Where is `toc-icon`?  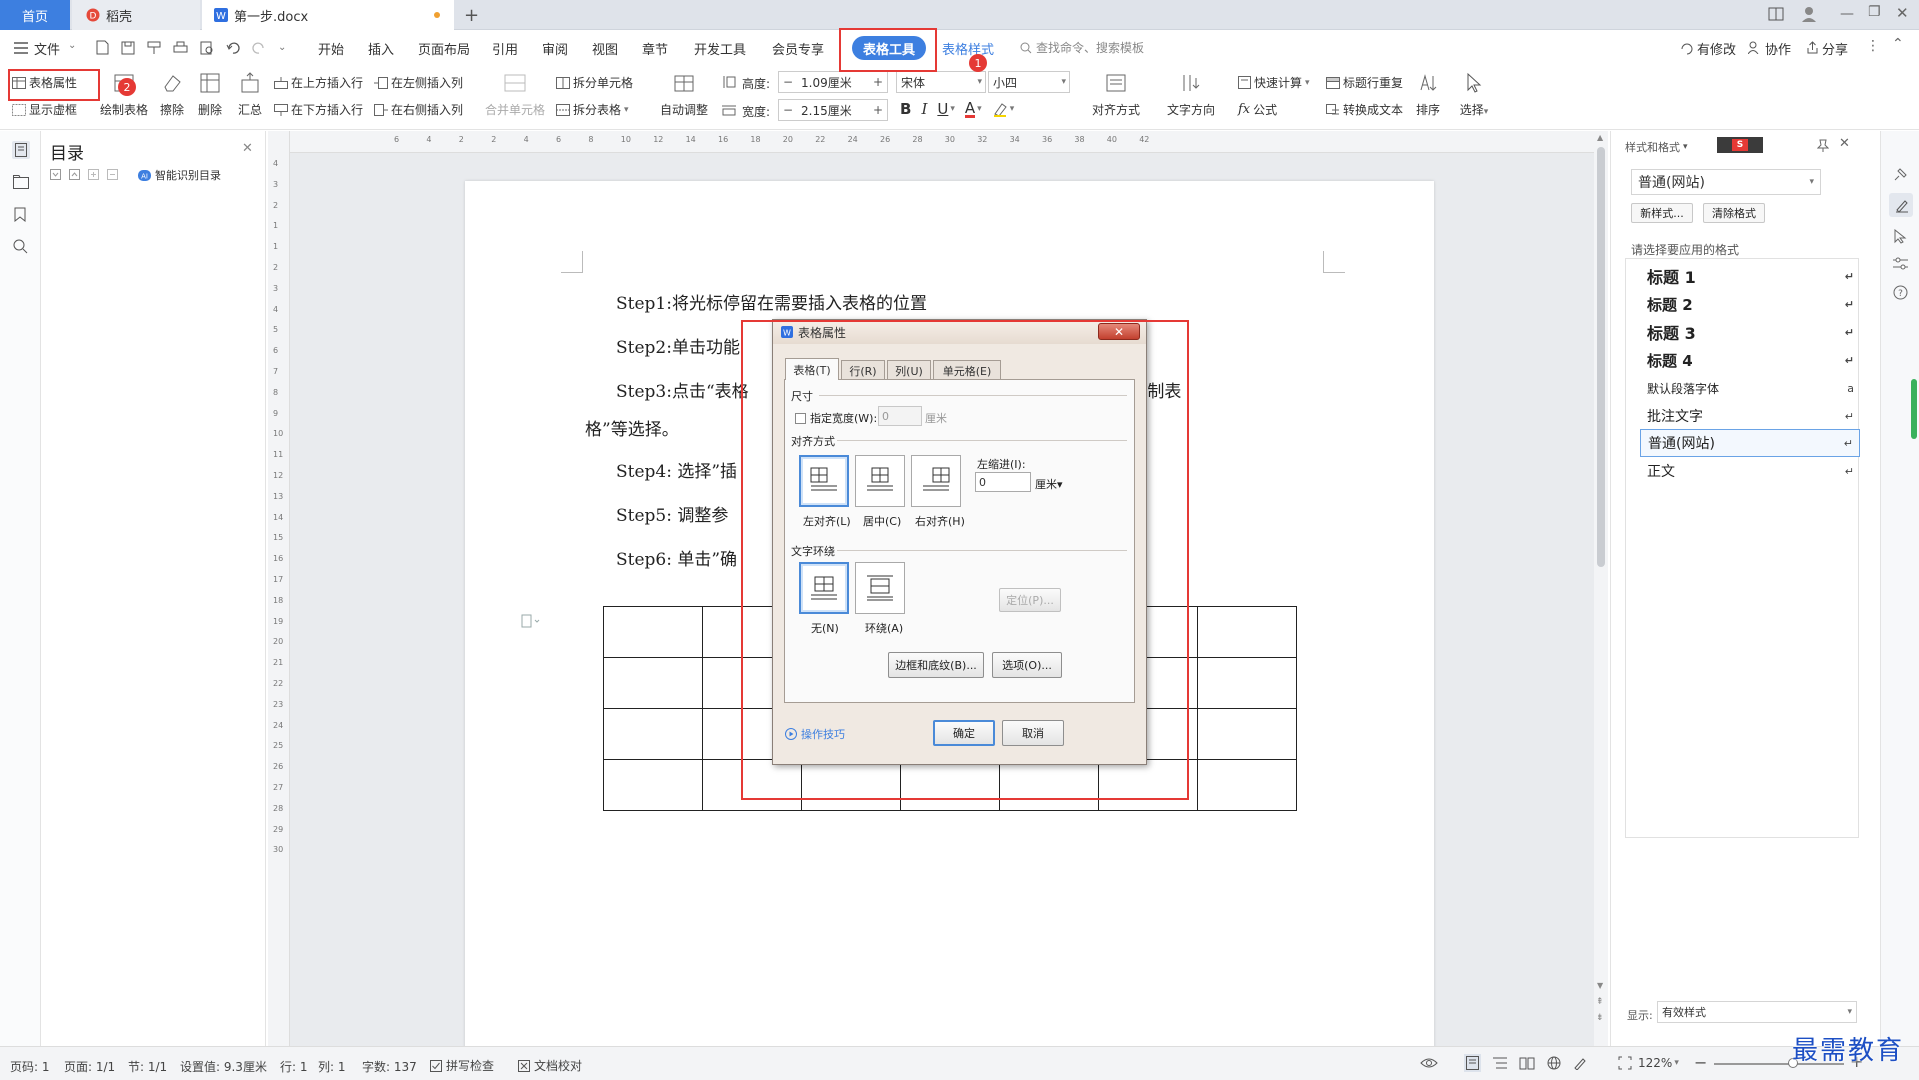 toc-icon is located at coordinates (21, 150).